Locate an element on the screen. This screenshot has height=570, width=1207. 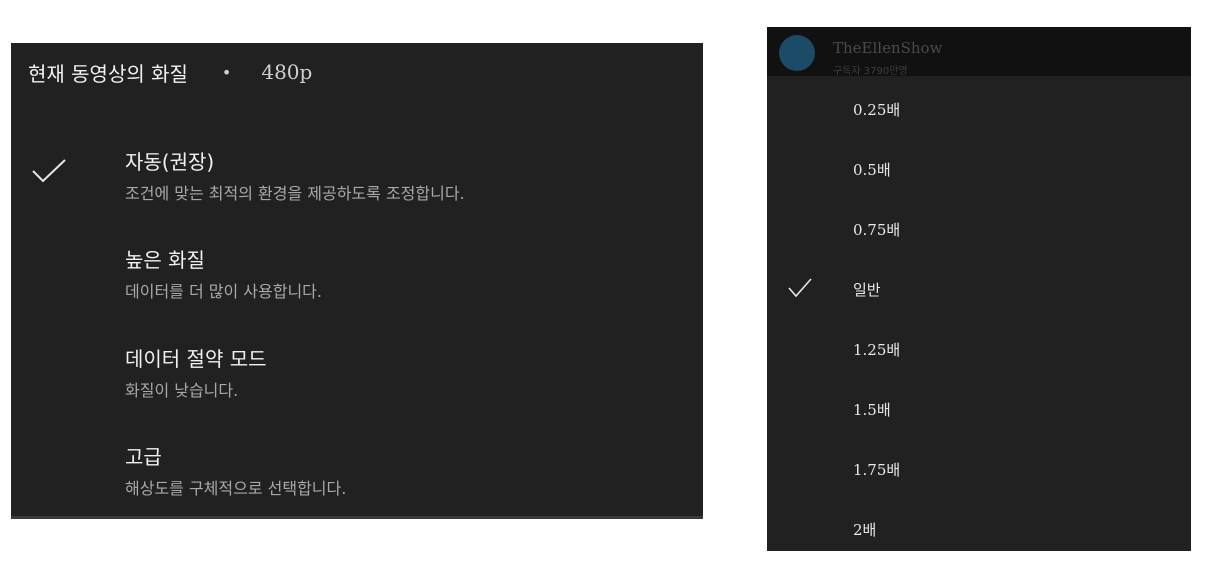
speed-option-label: 0.75배 is located at coordinates (877, 230).